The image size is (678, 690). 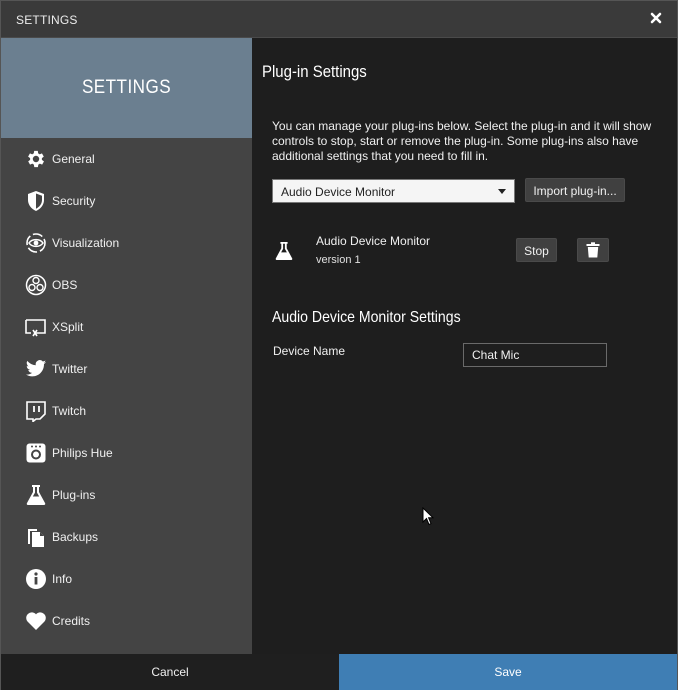 I want to click on footer: Cancel Save, so click(x=339, y=672).